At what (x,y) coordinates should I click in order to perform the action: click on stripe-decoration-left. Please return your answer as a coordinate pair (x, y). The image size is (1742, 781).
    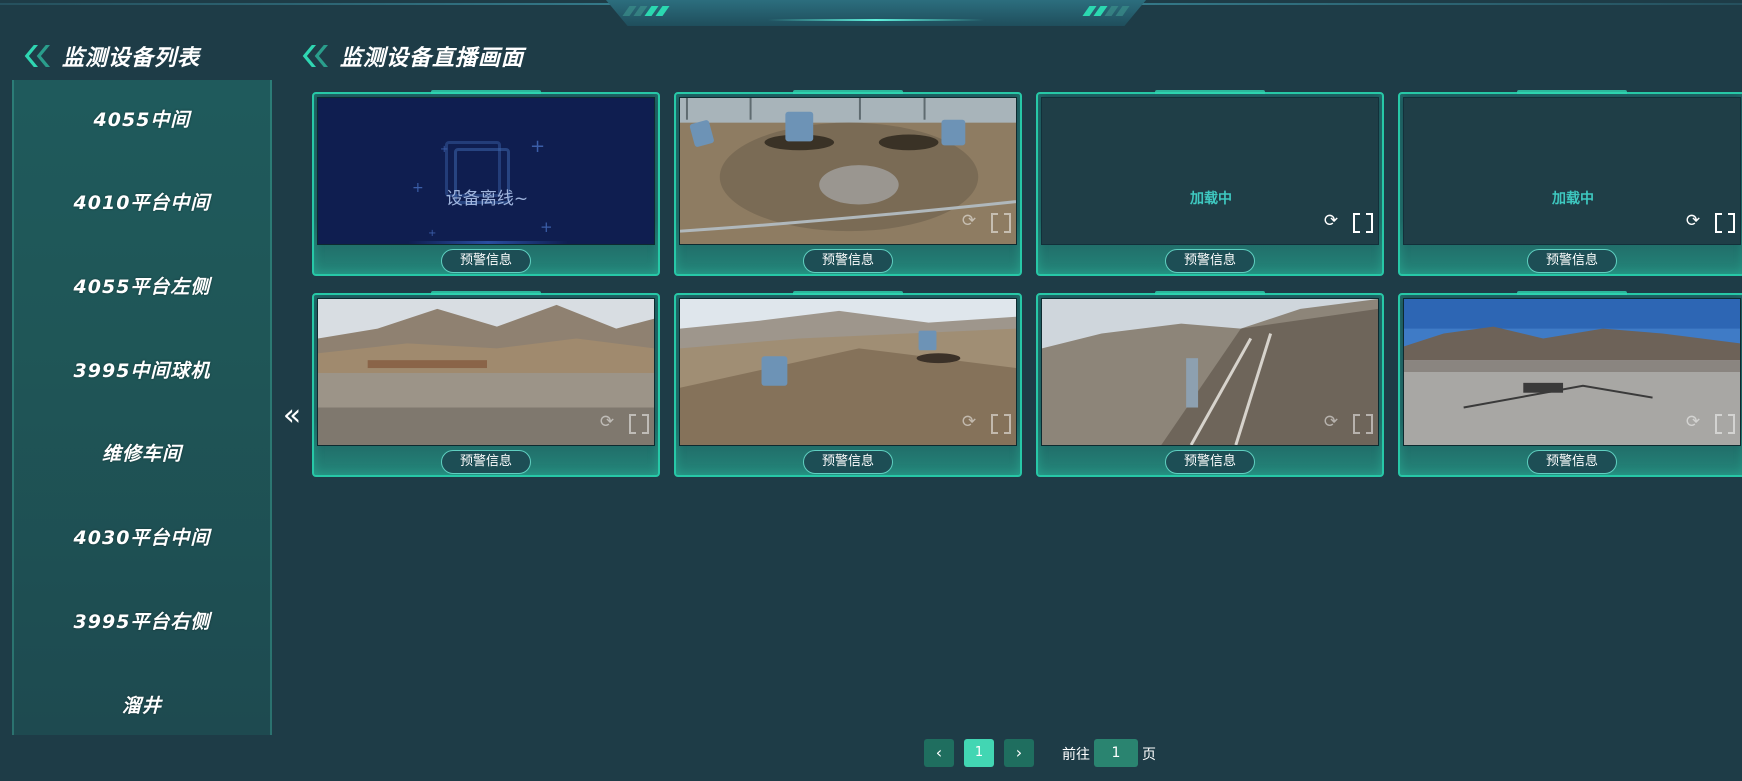
    Looking at the image, I should click on (646, 11).